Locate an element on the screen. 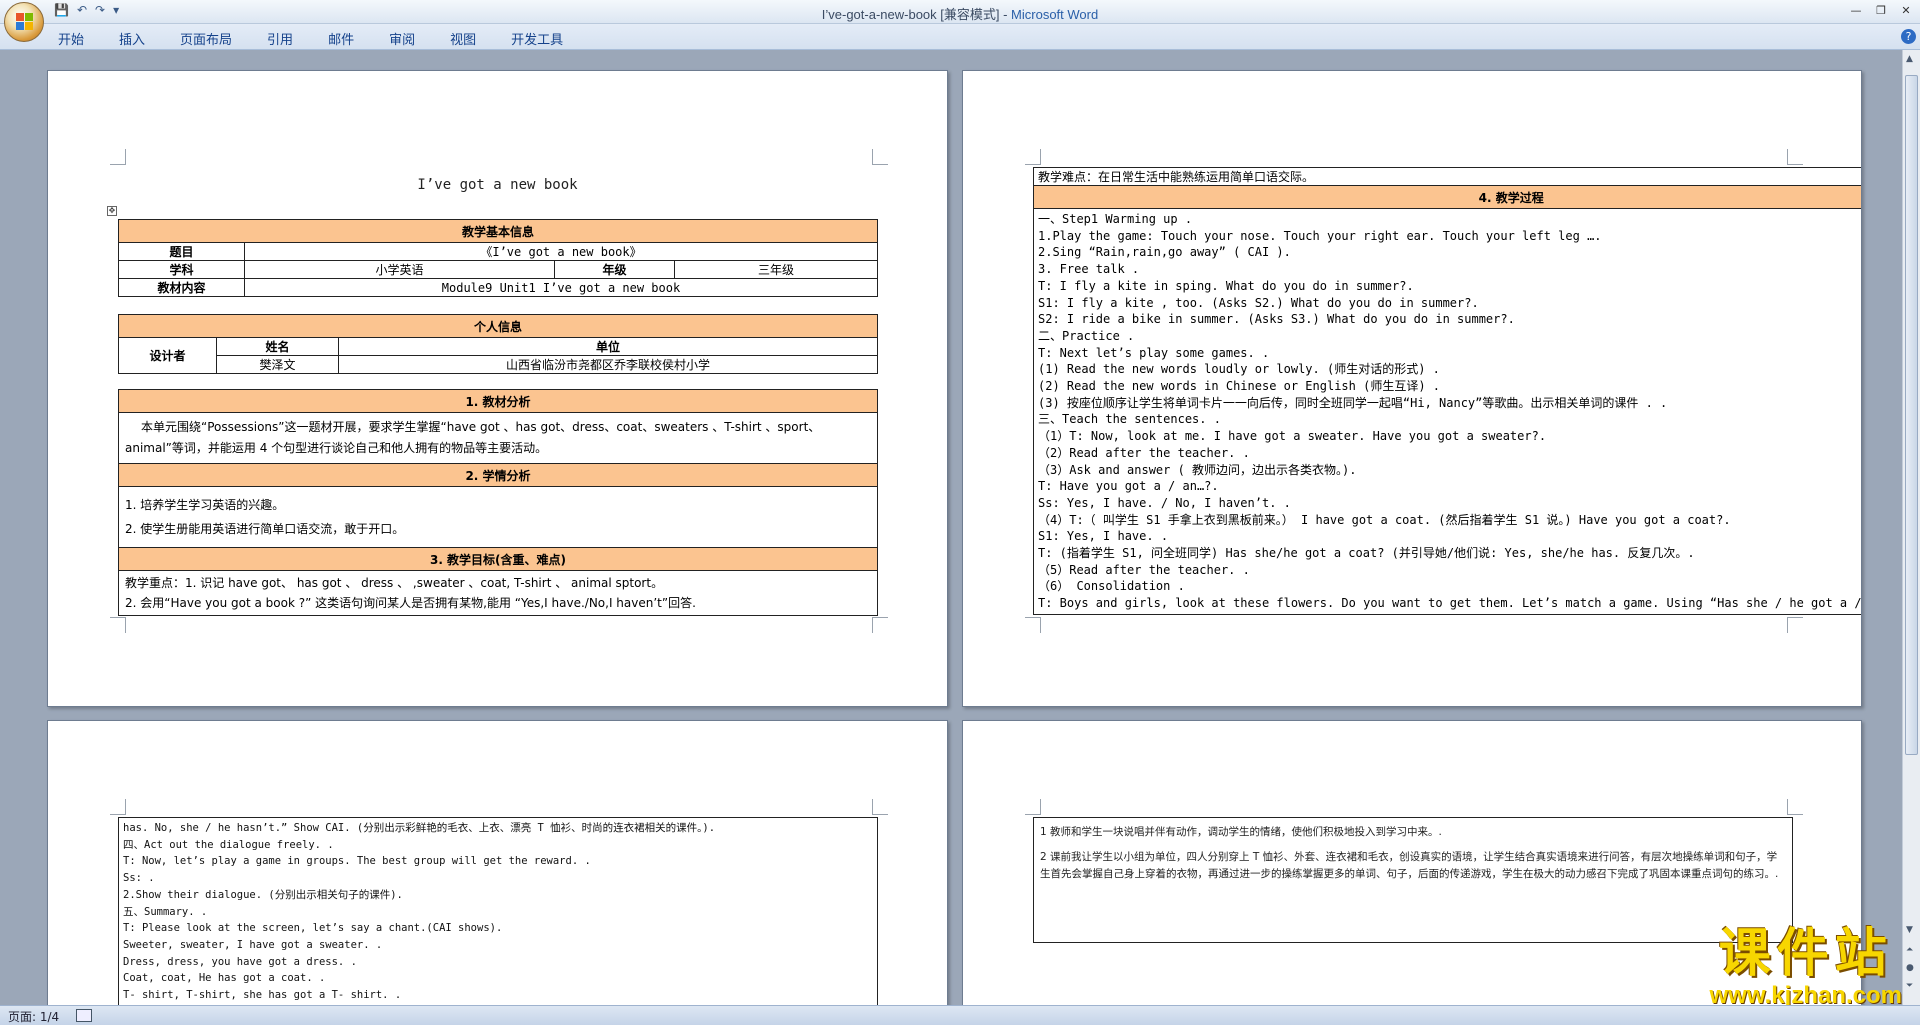  window-controls: — ❐ ✕ is located at coordinates (1881, 10).